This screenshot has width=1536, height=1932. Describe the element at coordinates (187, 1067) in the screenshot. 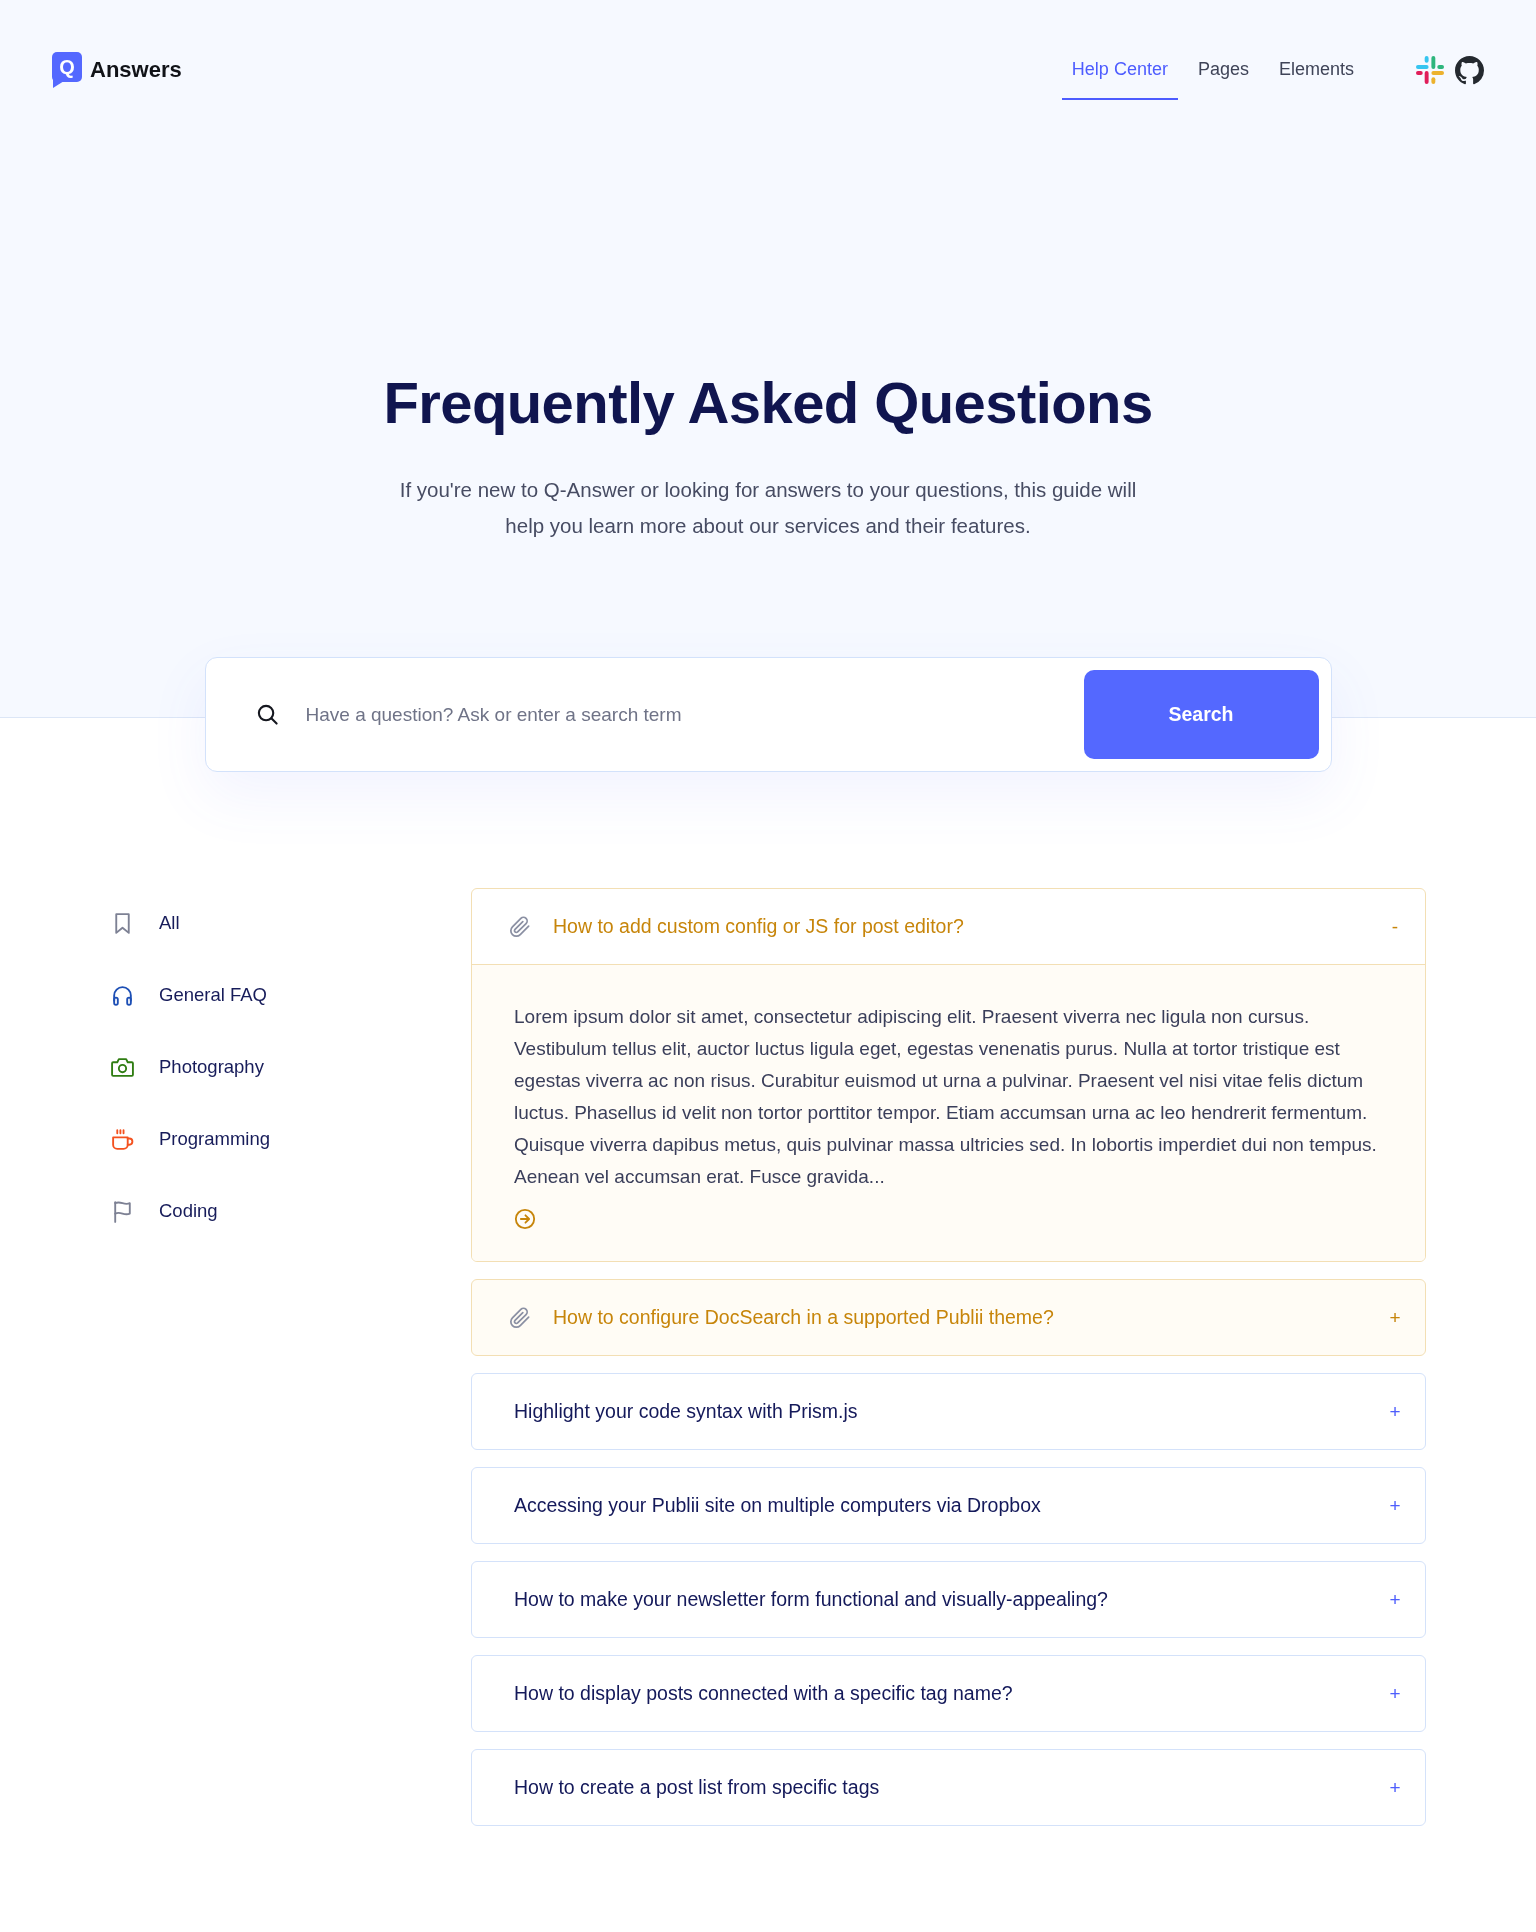

I see `category-link: Photography` at that location.